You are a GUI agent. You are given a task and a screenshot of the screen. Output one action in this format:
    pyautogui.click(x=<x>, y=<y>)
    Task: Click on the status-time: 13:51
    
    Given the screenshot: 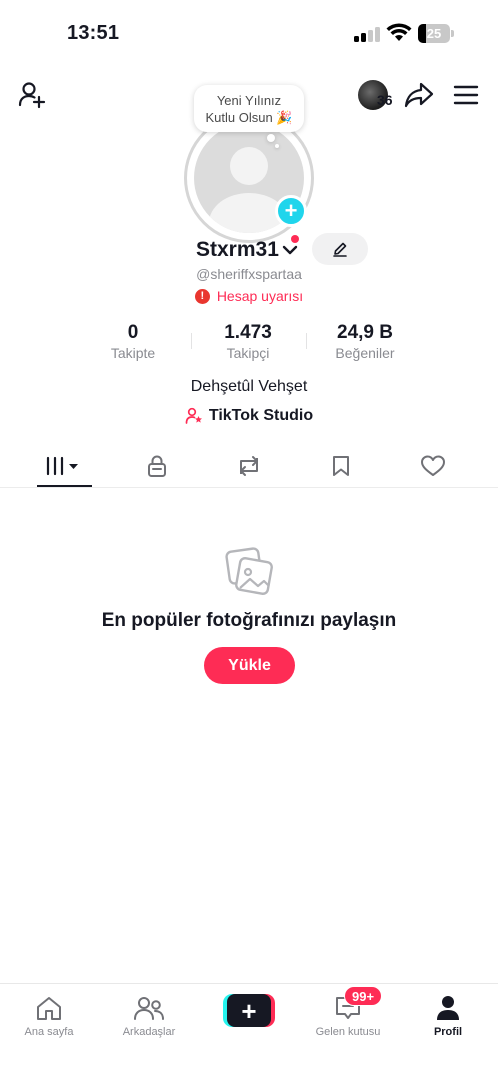 What is the action you would take?
    pyautogui.click(x=93, y=33)
    